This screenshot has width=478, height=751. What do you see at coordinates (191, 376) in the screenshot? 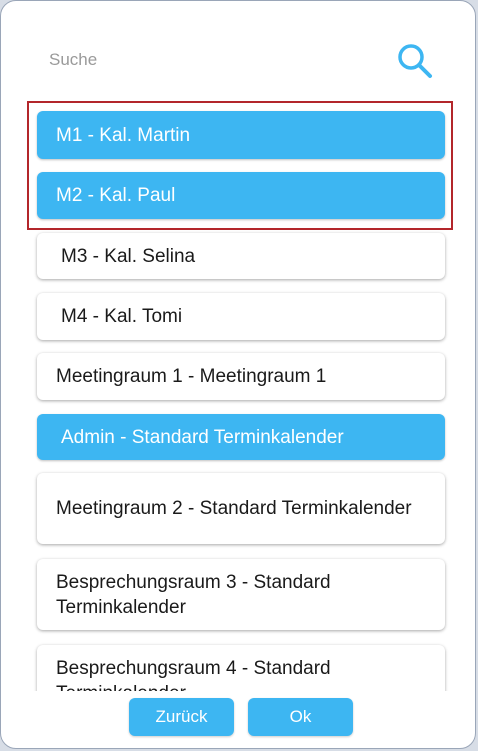
I see `calendar-item-label: Meetingraum 1 - Meetingraum 1` at bounding box center [191, 376].